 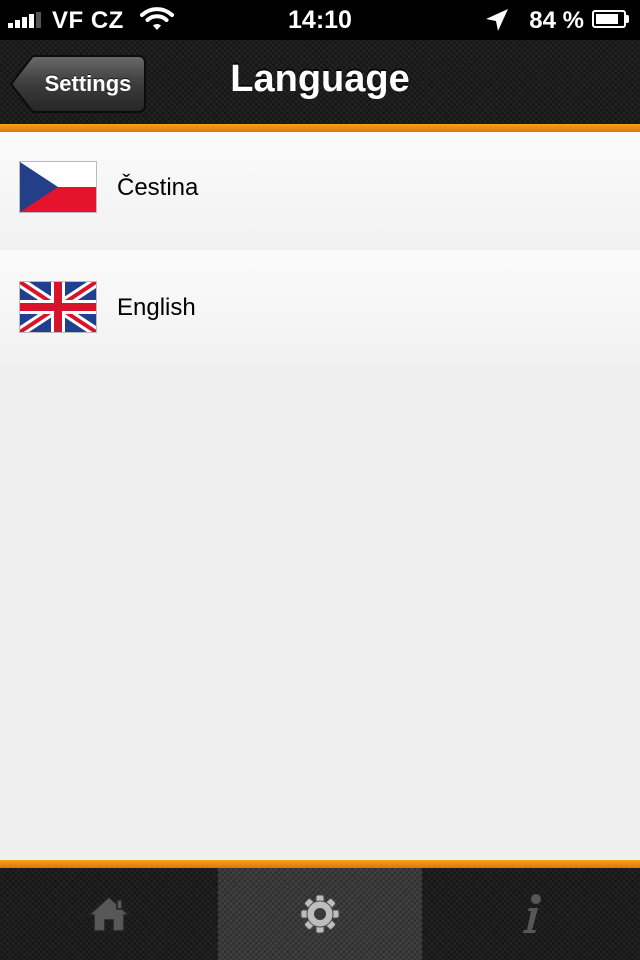 I want to click on back-button-settings: Settings, so click(x=78, y=84).